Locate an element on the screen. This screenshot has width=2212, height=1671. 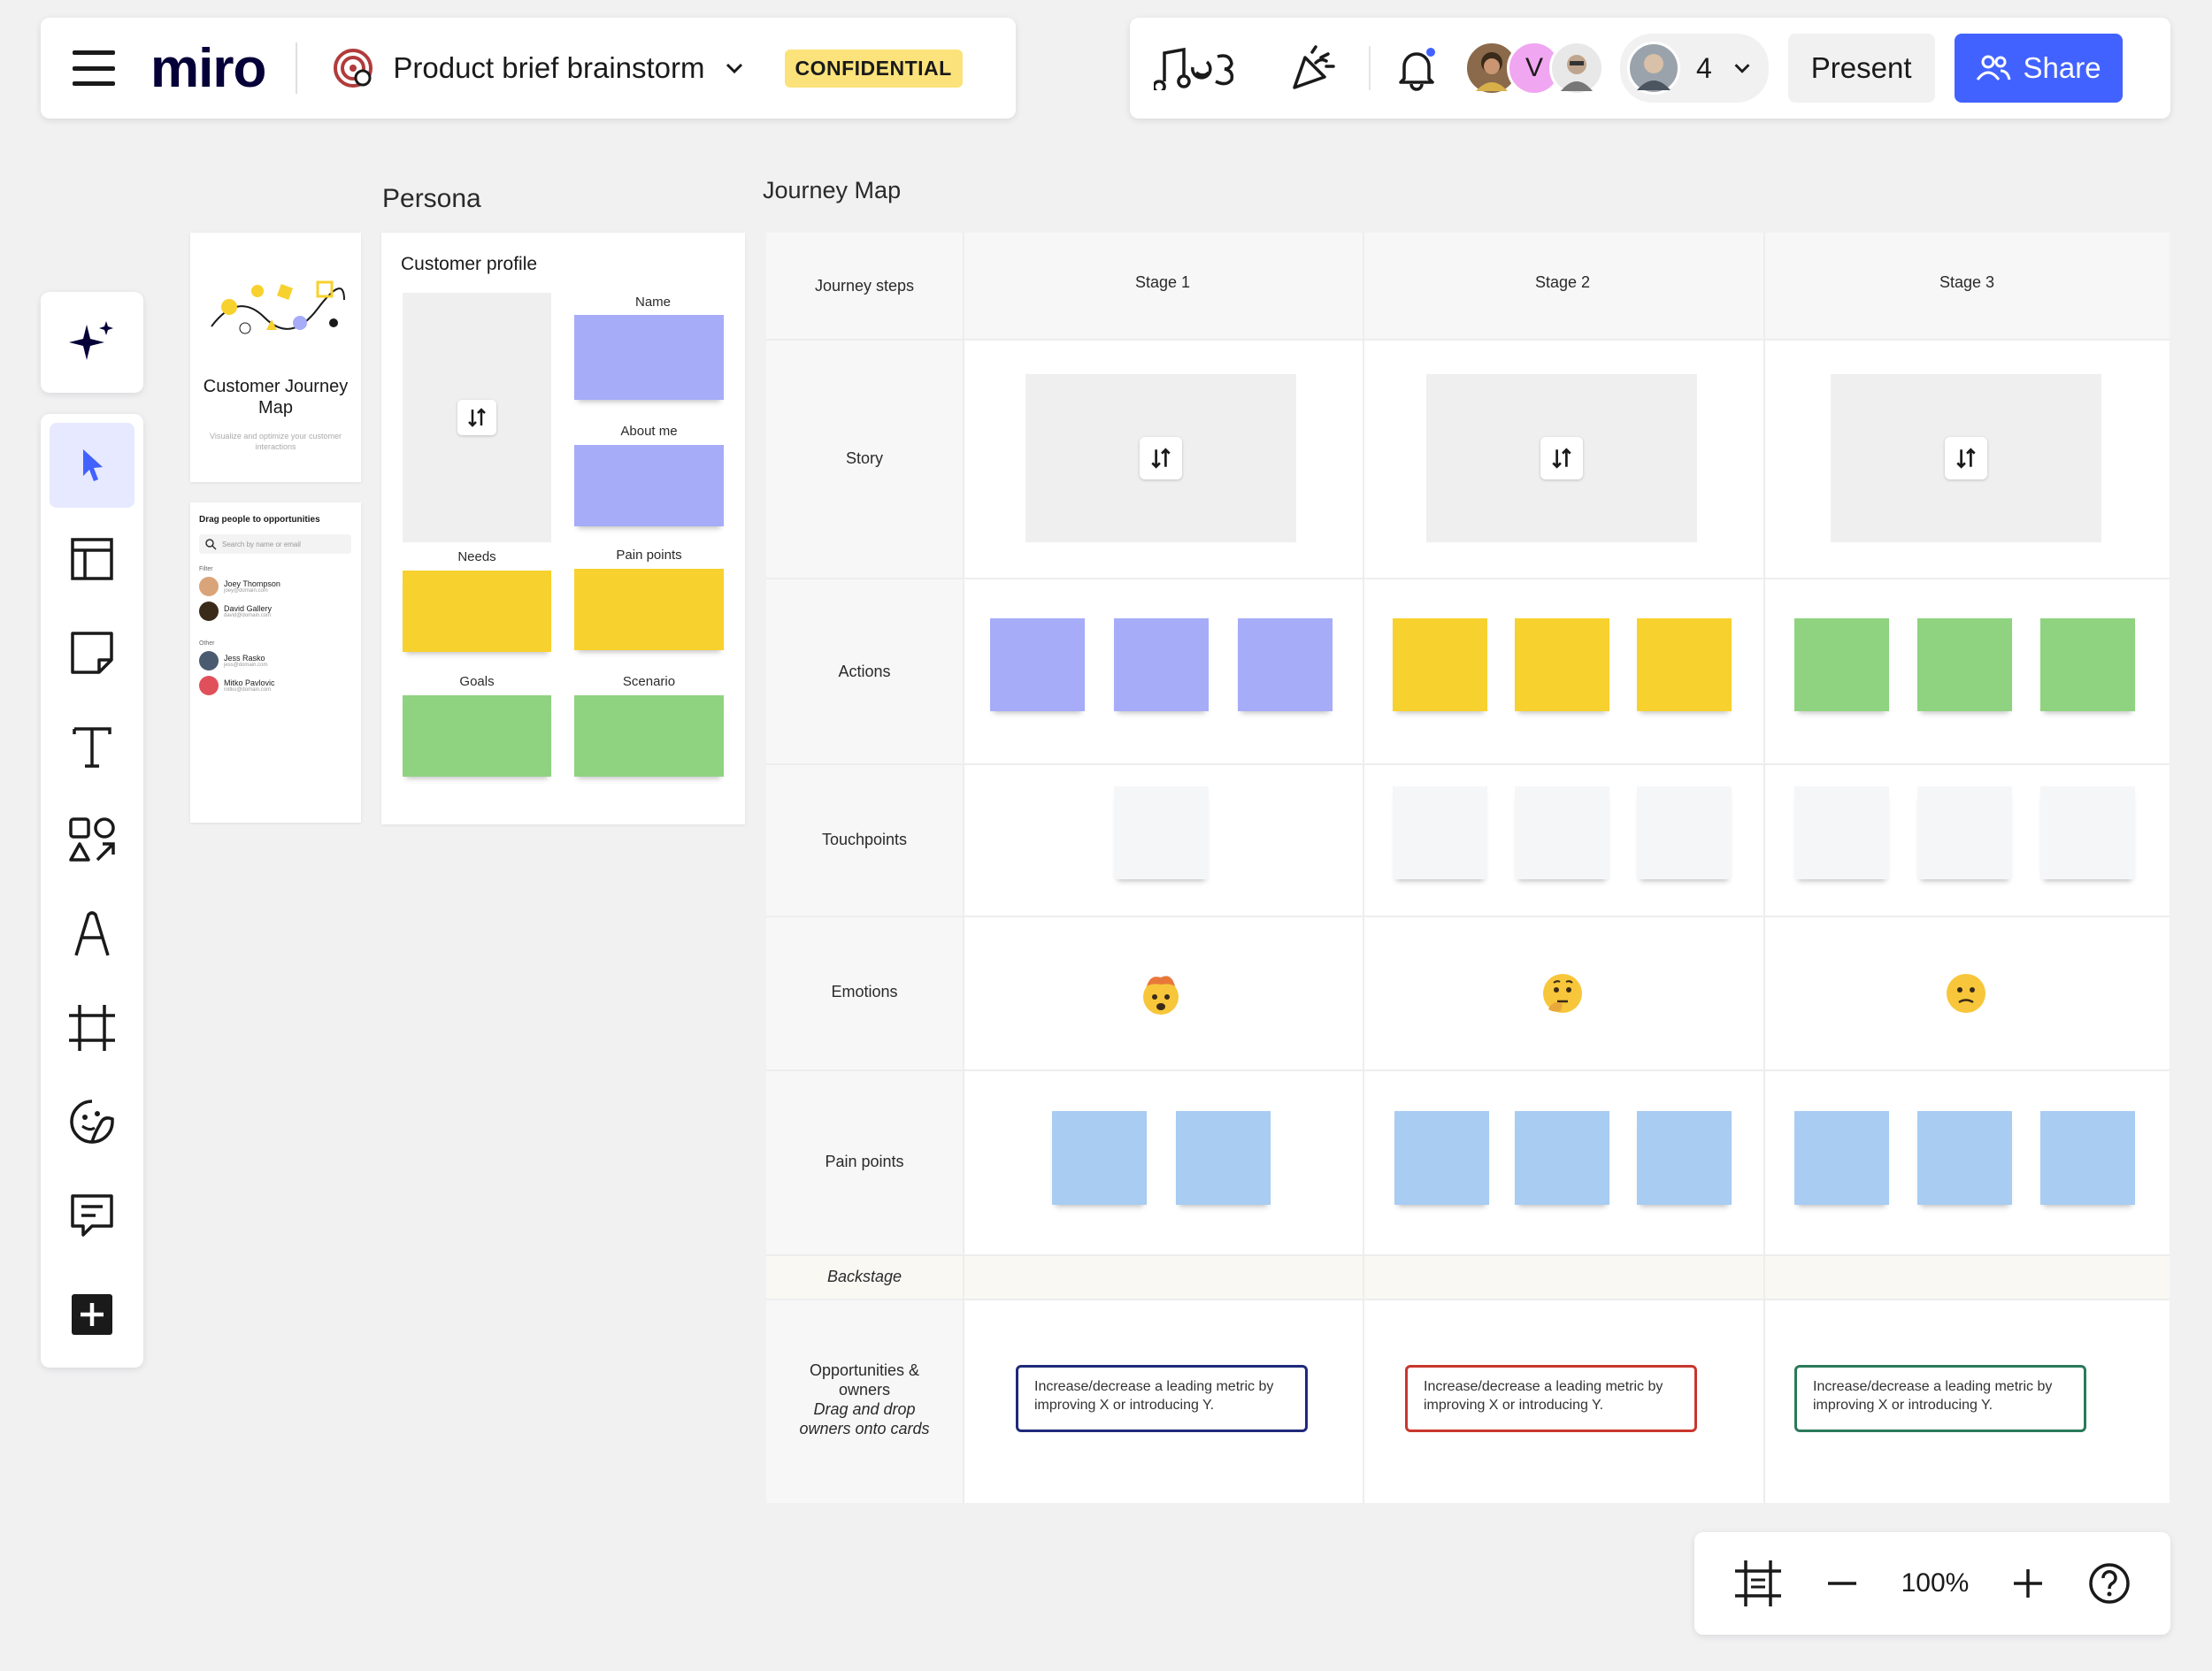
text-icon is located at coordinates (92, 747).